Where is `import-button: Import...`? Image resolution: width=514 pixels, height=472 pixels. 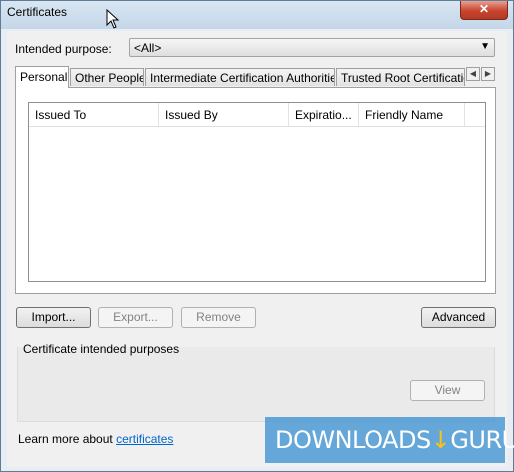 import-button: Import... is located at coordinates (53, 317).